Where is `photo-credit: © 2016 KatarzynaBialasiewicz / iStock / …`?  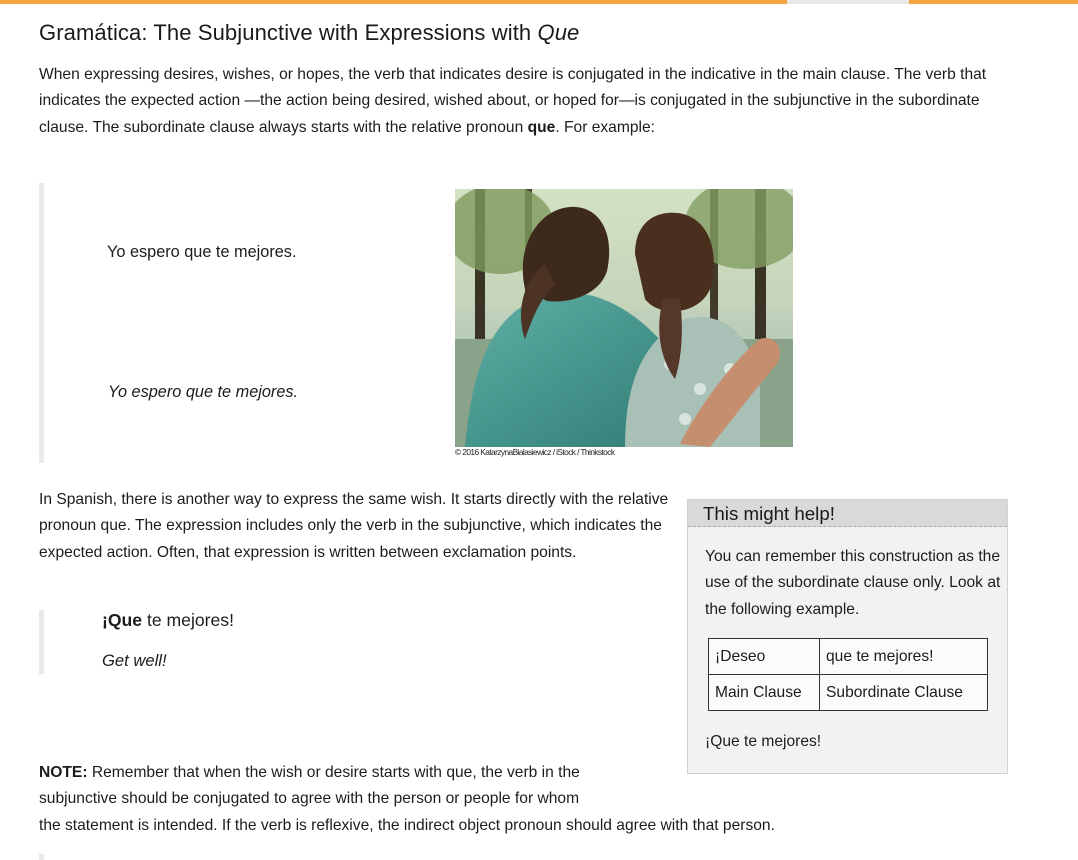
photo-credit: © 2016 KatarzynaBialasiewicz / iStock / … is located at coordinates (535, 452).